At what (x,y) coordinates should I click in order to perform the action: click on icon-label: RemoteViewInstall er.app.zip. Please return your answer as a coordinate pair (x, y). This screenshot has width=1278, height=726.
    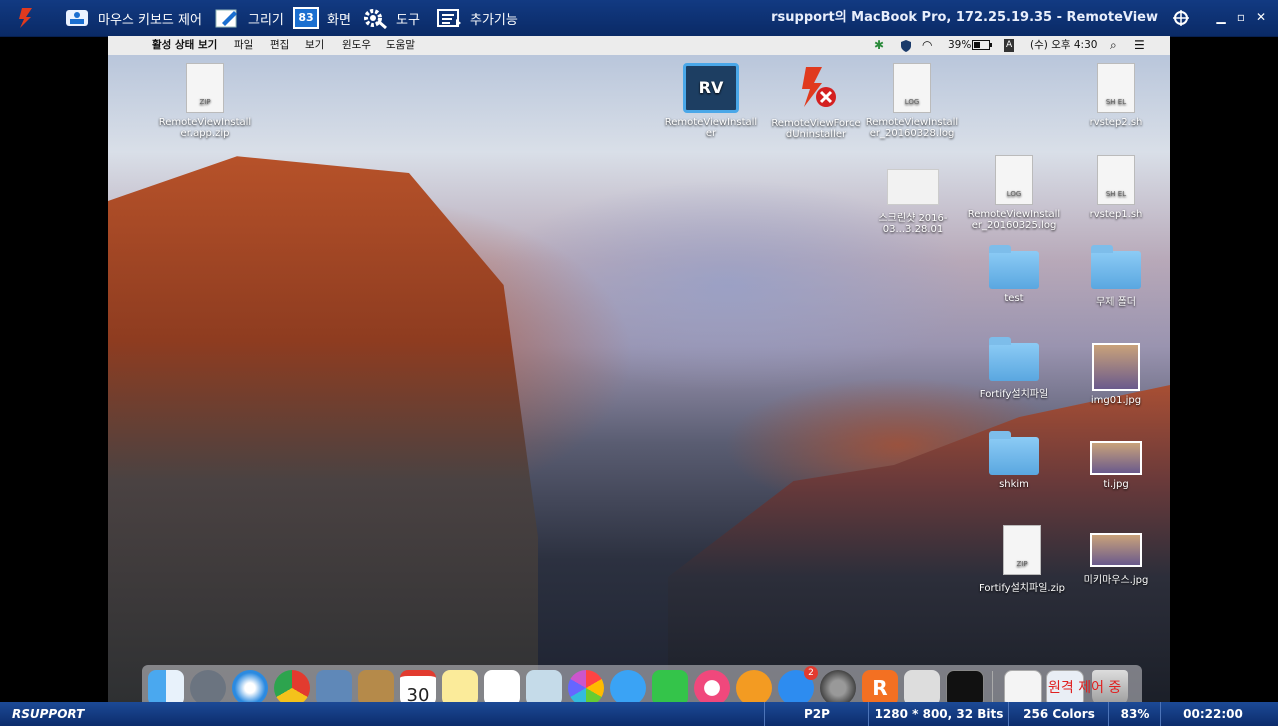
    Looking at the image, I should click on (205, 128).